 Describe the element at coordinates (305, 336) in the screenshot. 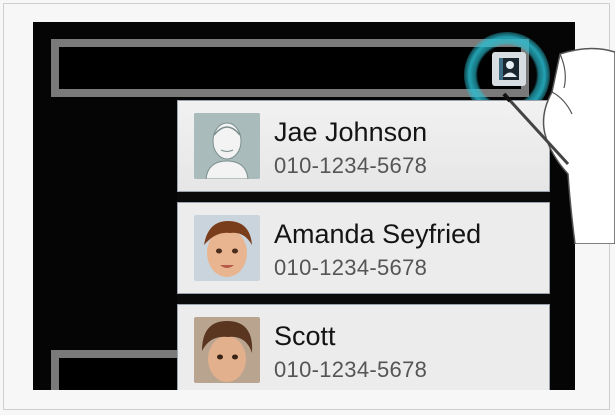

I see `contact-name: Scott` at that location.